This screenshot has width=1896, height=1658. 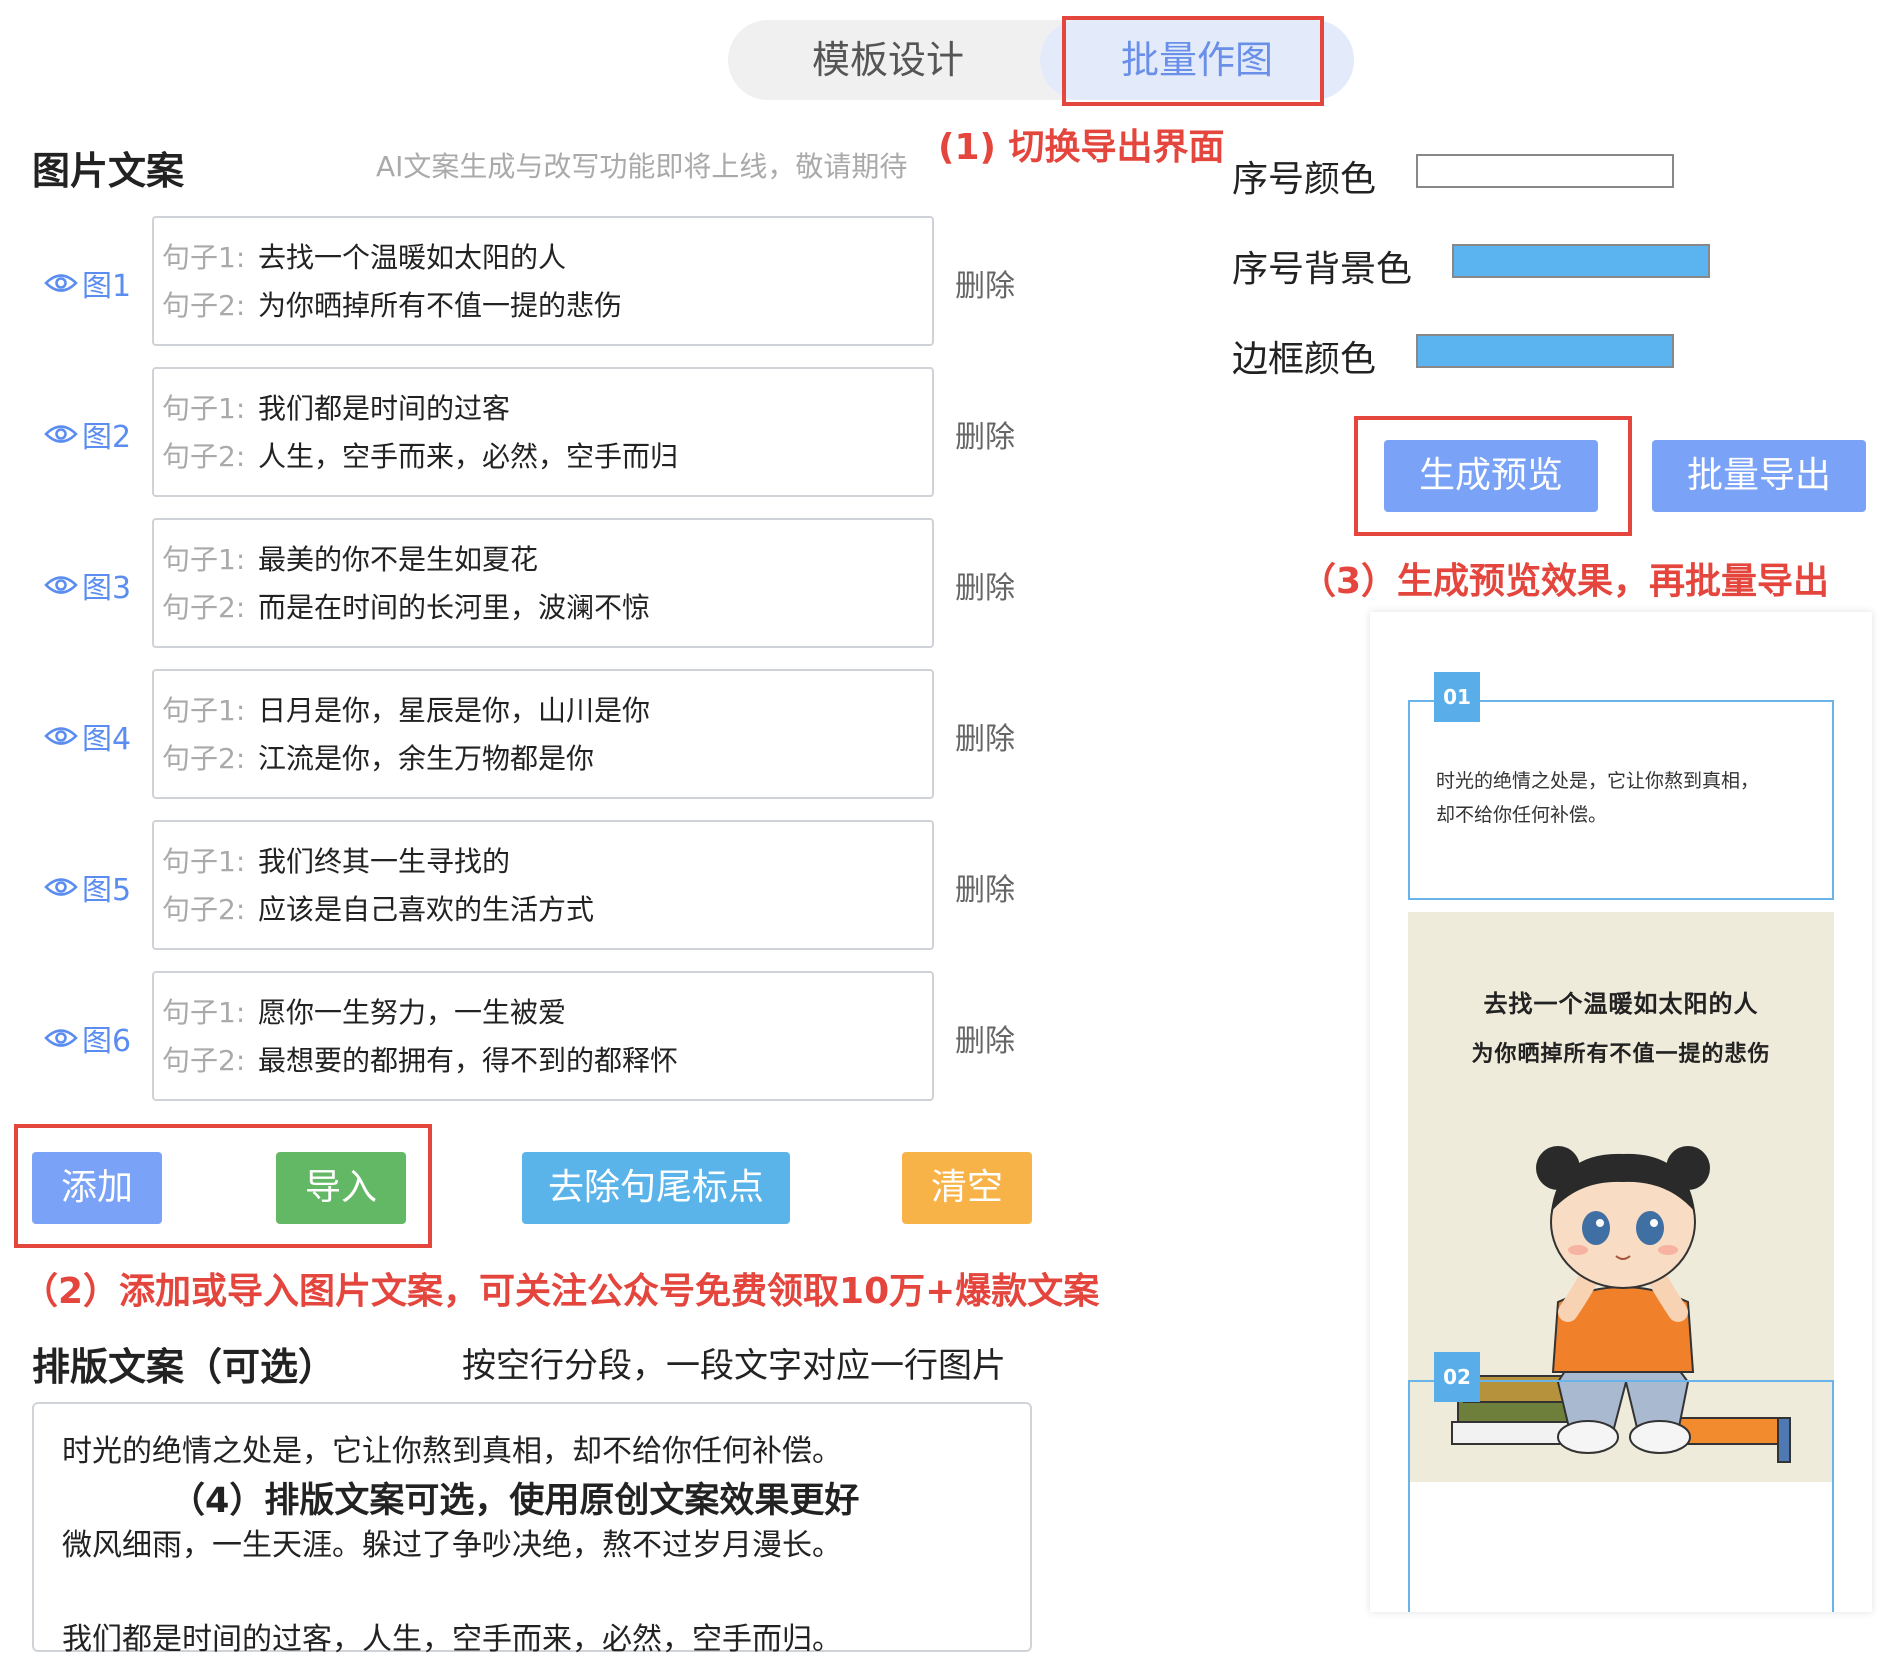 I want to click on view-image-link: 图6, so click(x=87, y=1038).